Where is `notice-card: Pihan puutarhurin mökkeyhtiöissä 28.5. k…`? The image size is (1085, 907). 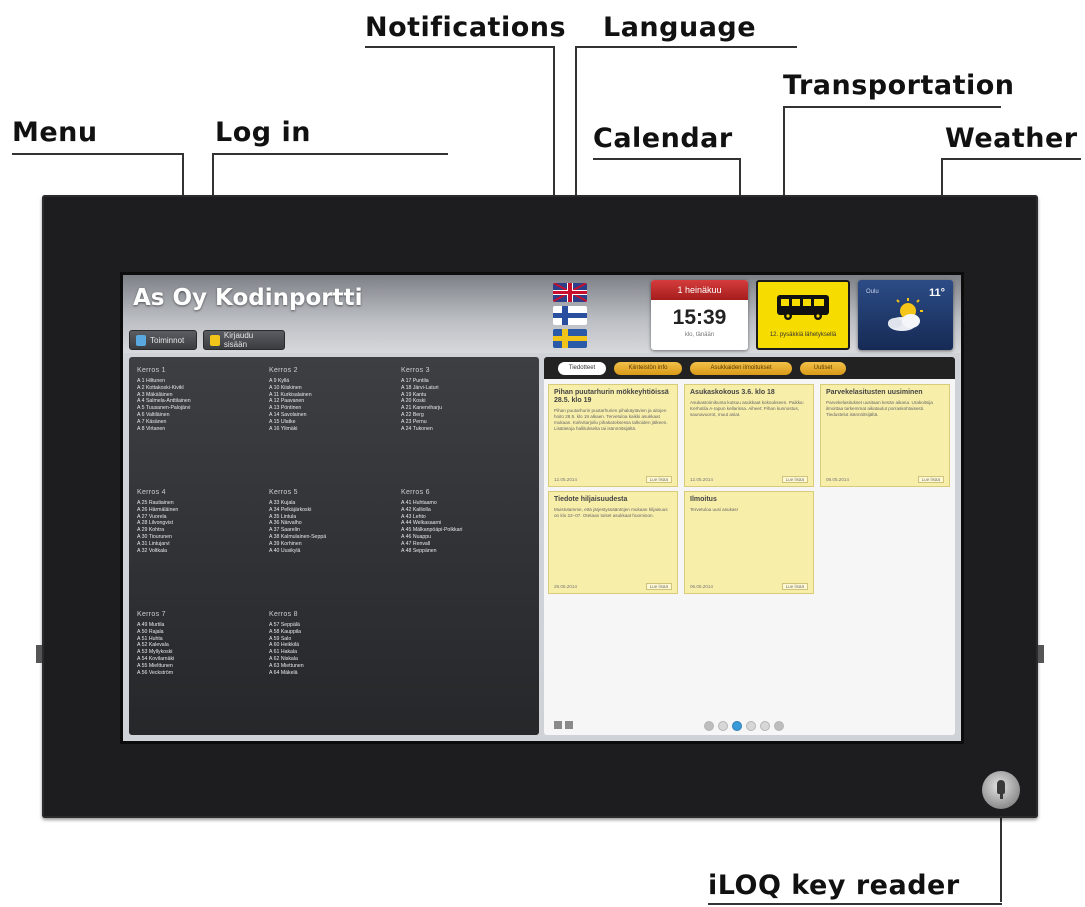
notice-card: Pihan puutarhurin mökkeyhtiöissä 28.5. k… is located at coordinates (613, 435).